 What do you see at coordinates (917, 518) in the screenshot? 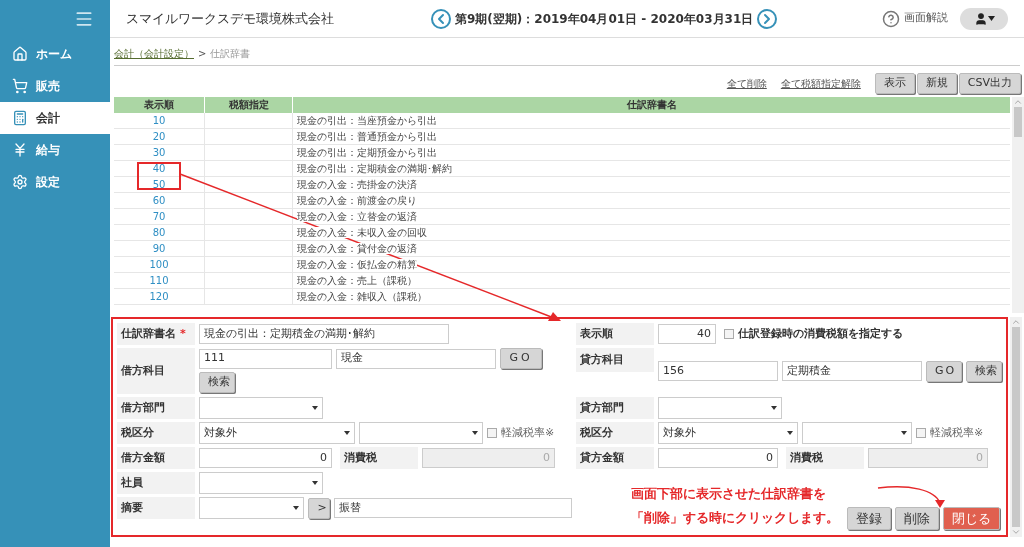
I see `action-button: 削除` at bounding box center [917, 518].